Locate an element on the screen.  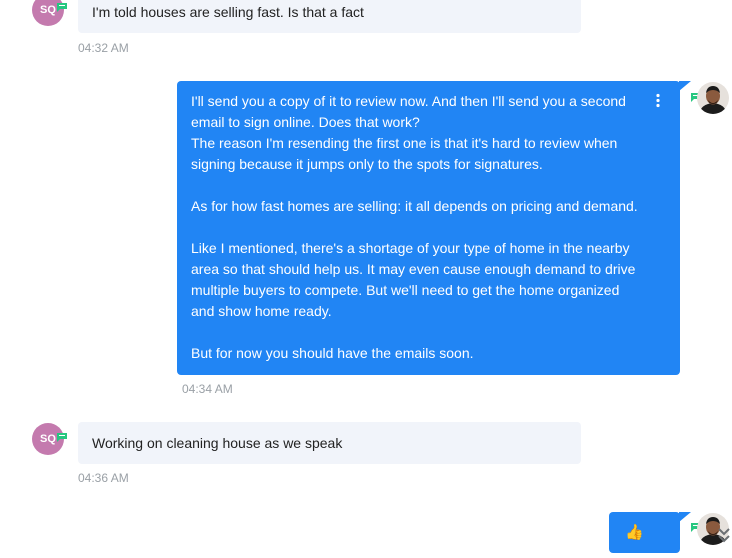
message-timestamp: 04:34 AM is located at coordinates (207, 389).